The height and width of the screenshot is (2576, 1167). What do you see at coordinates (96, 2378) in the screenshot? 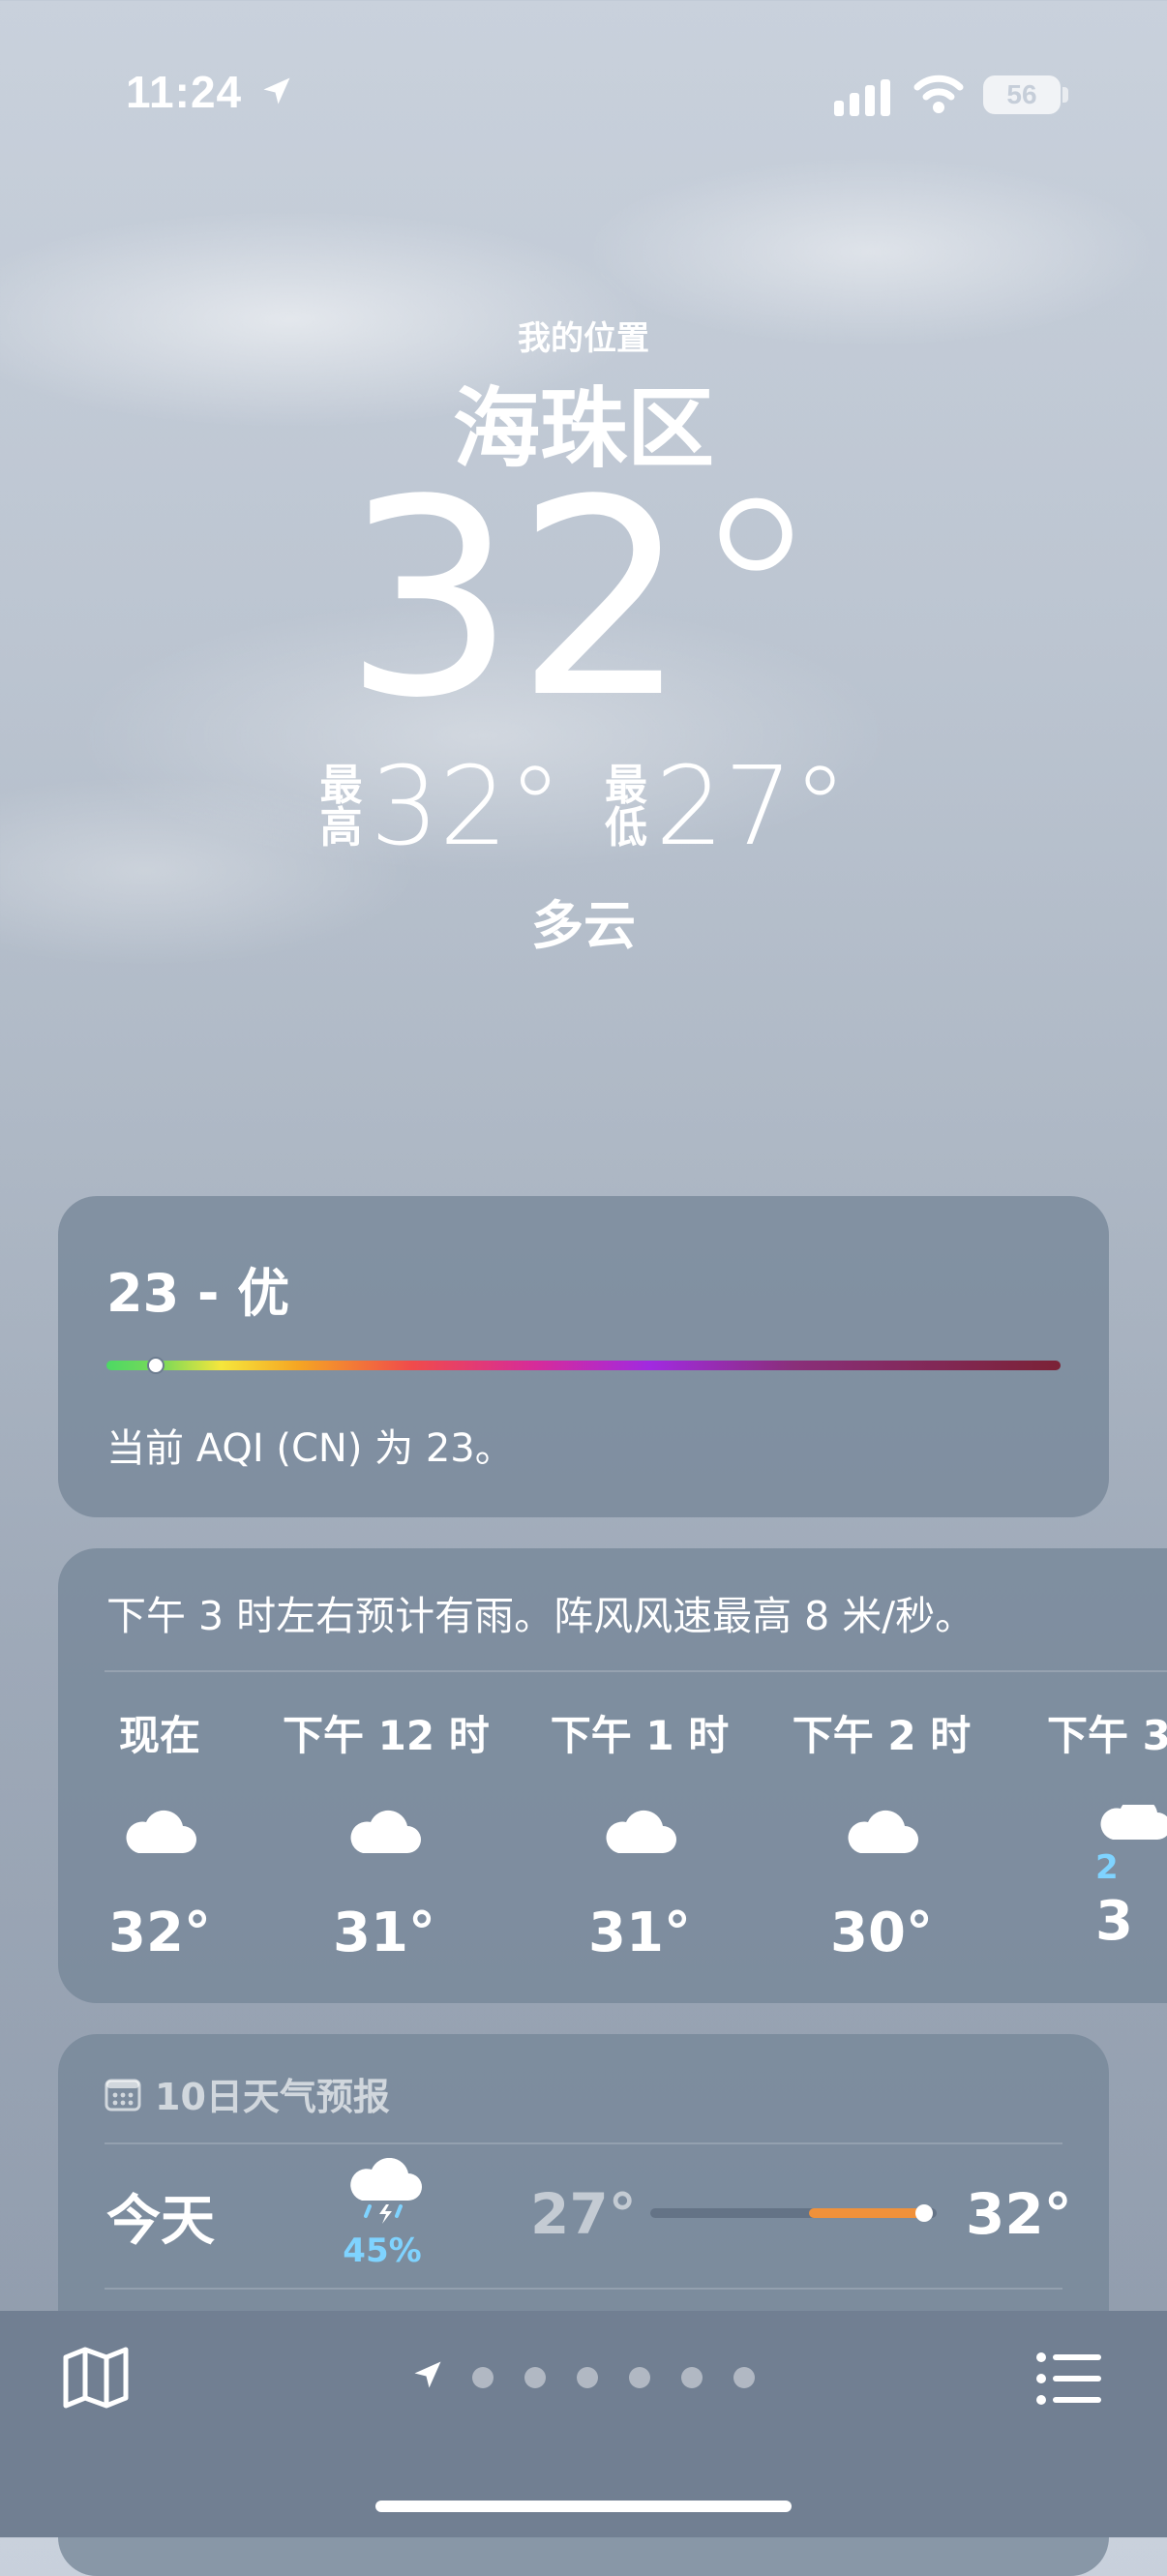
I see `map-icon` at bounding box center [96, 2378].